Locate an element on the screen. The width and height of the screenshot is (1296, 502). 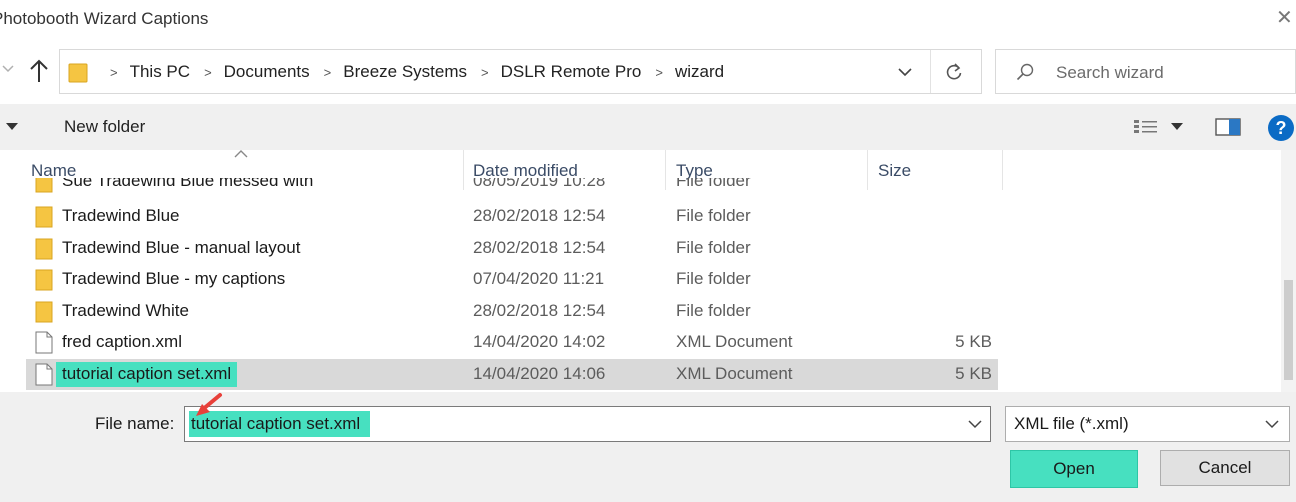
refresh-icon is located at coordinates (954, 72).